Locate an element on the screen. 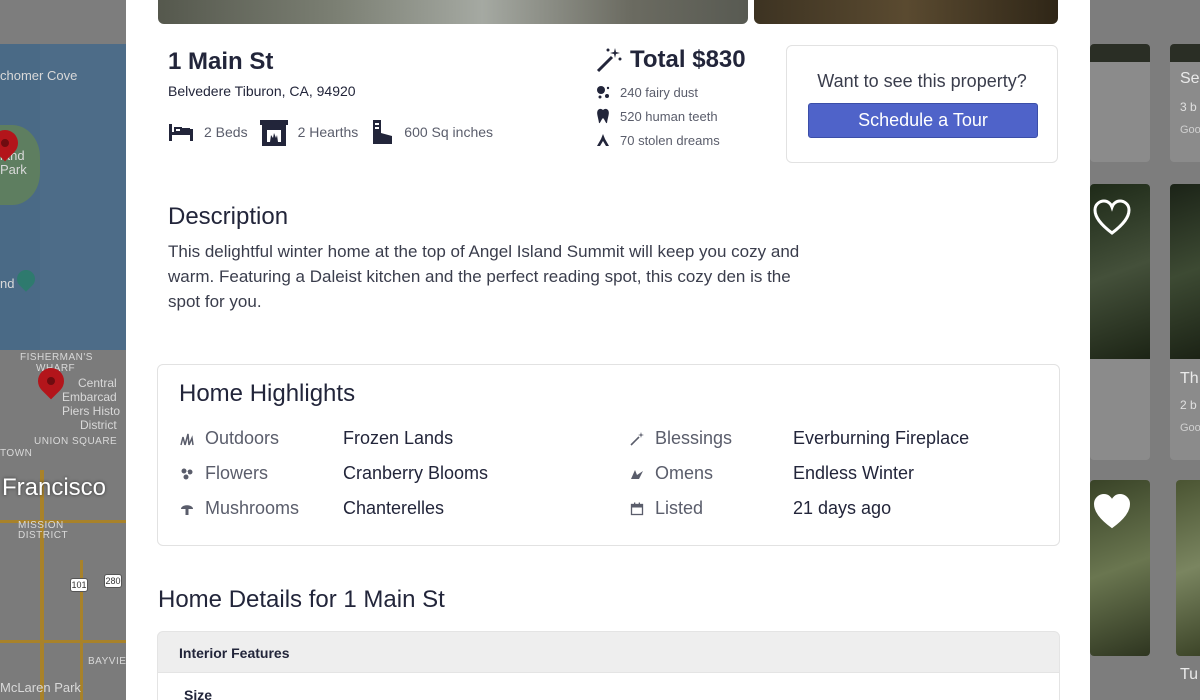 The width and height of the screenshot is (1200, 700). cost-item: 70 stolen dreams is located at coordinates (658, 140).